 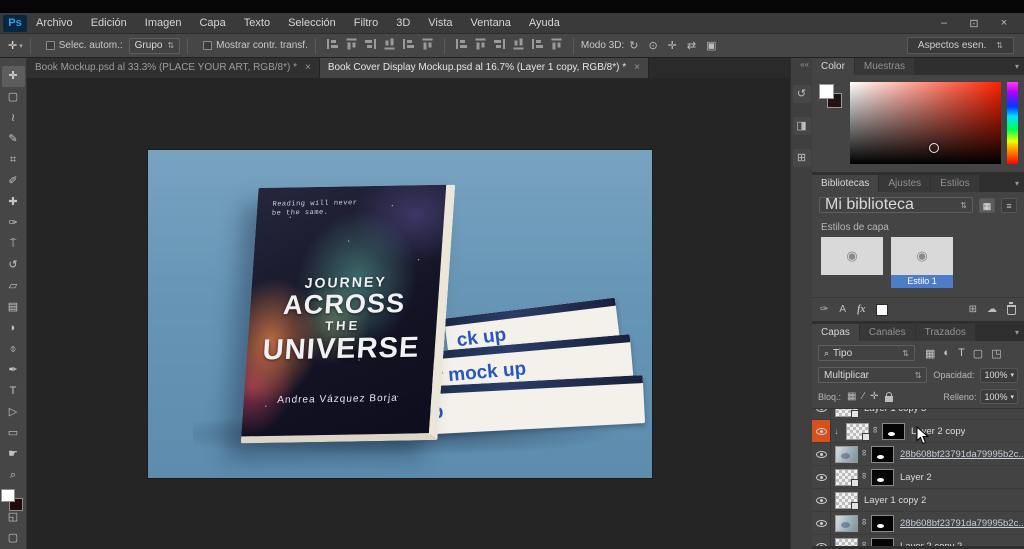 I want to click on filter-adjustment-layers-icon: ◐, so click(x=946, y=353).